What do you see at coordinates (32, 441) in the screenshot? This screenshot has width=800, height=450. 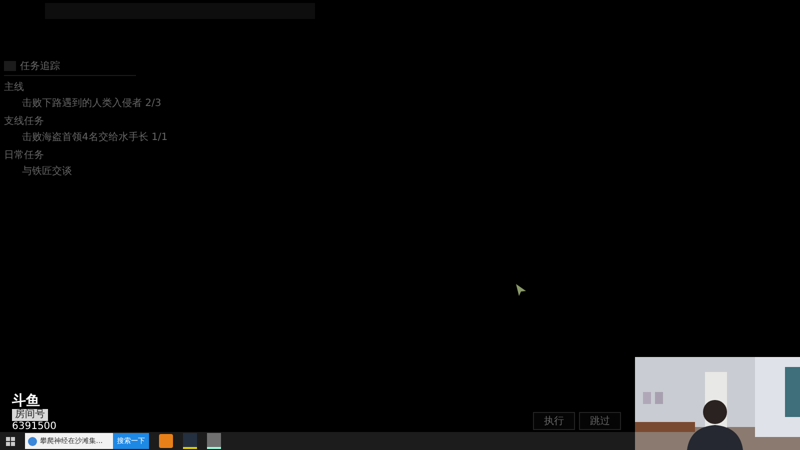 I see `browser-icon` at bounding box center [32, 441].